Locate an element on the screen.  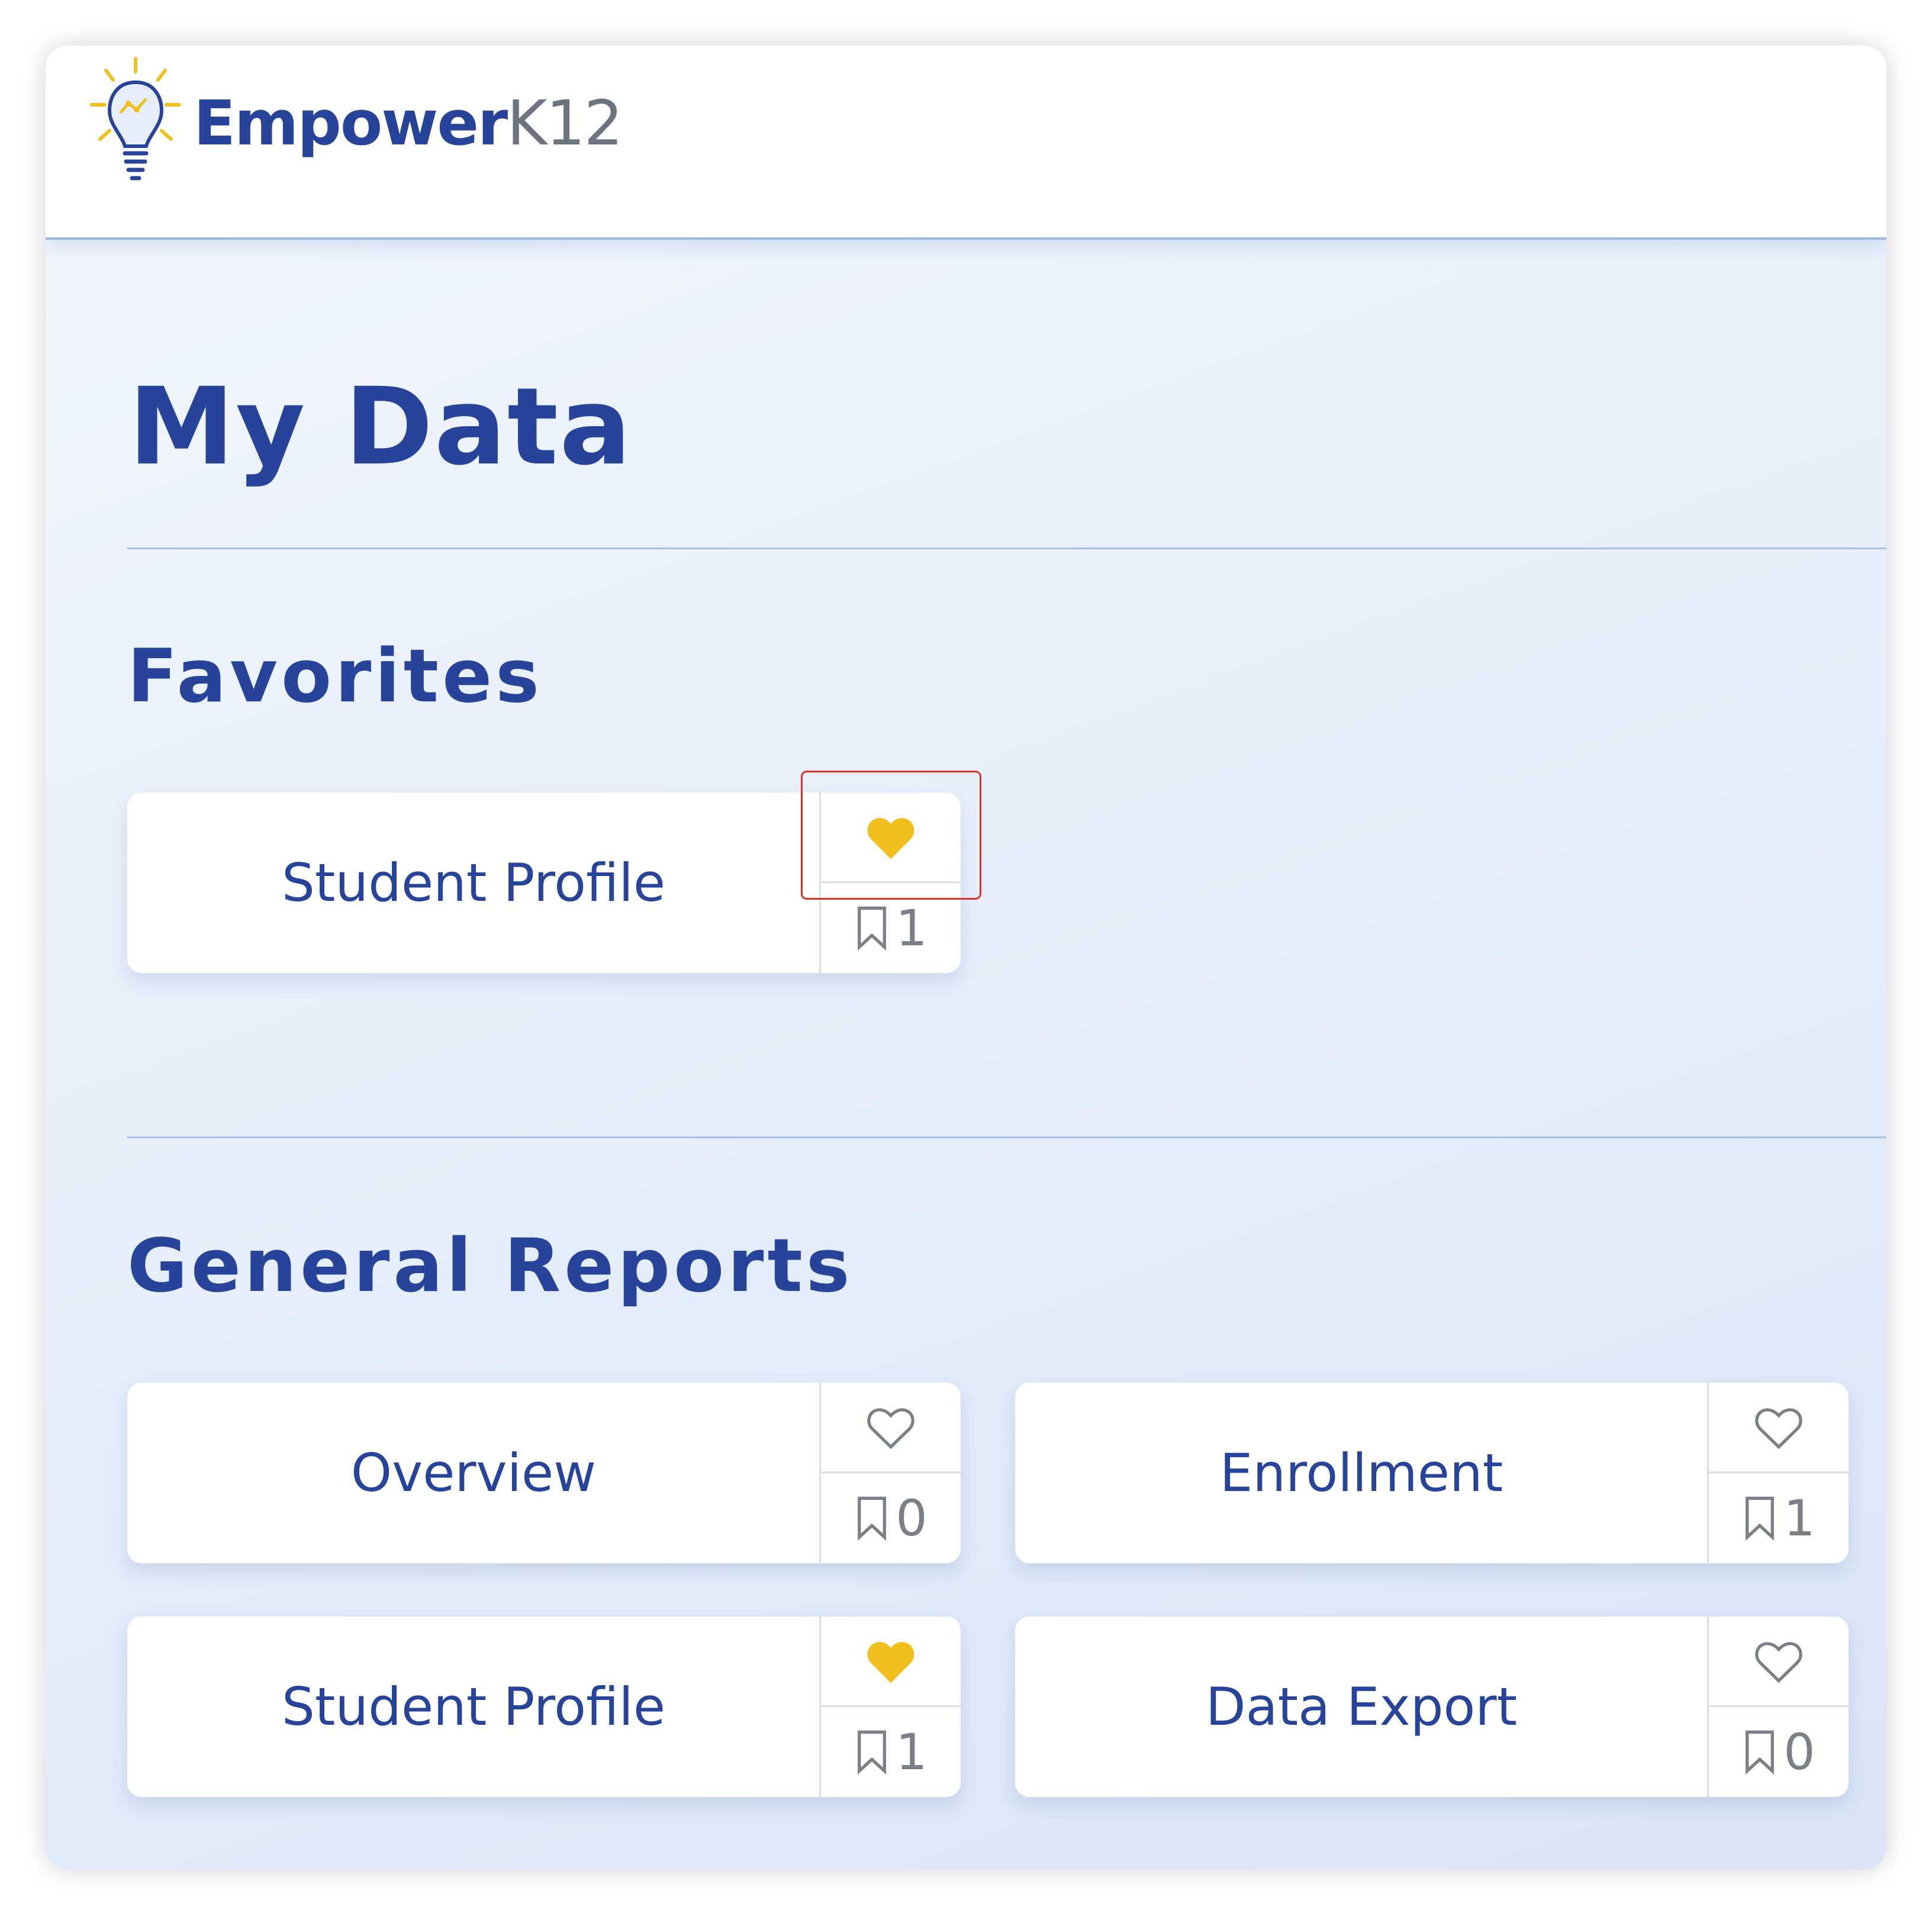
favorites-heading: Favorites is located at coordinates (335, 676).